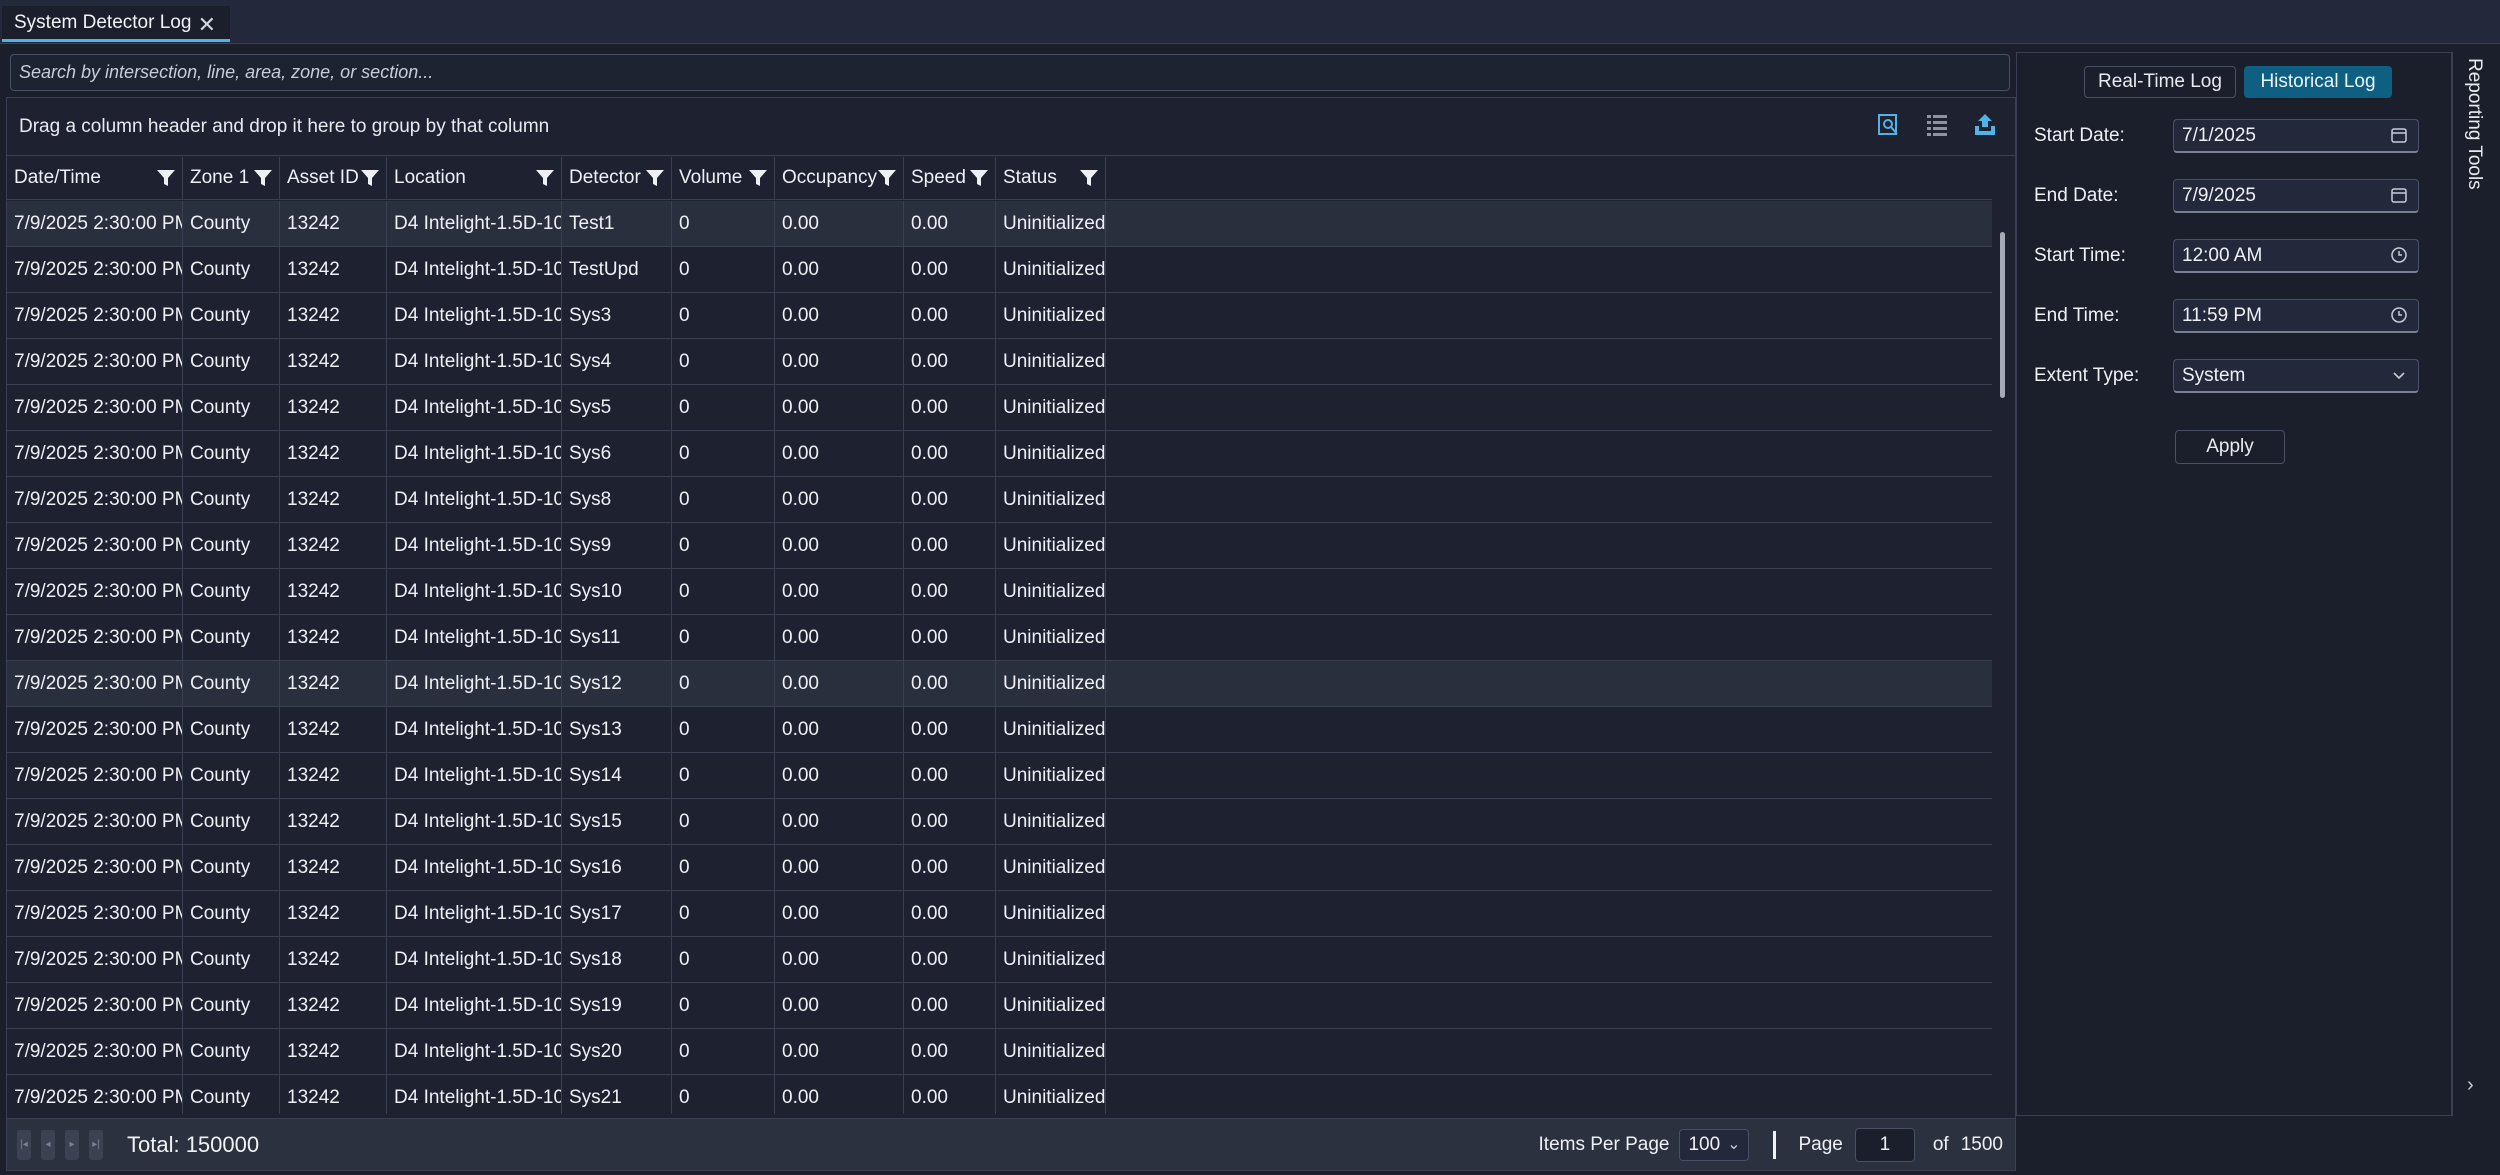 Image resolution: width=2500 pixels, height=1175 pixels. Describe the element at coordinates (839, 178) in the screenshot. I see `column-header: Occupancy` at that location.